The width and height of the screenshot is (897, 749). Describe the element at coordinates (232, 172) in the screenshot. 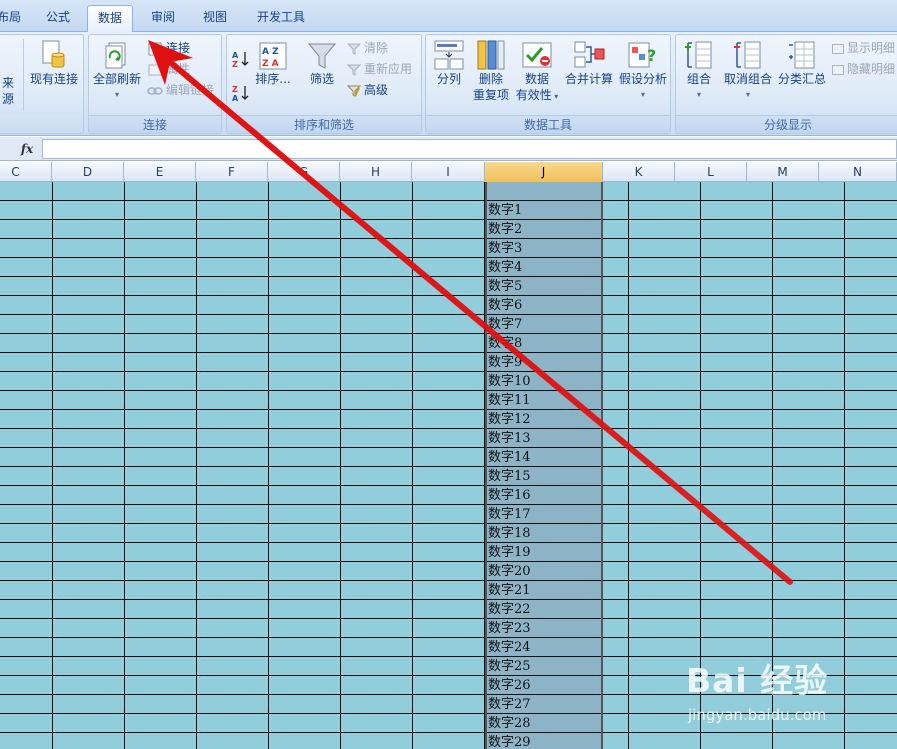

I see `column-header-f: F` at that location.